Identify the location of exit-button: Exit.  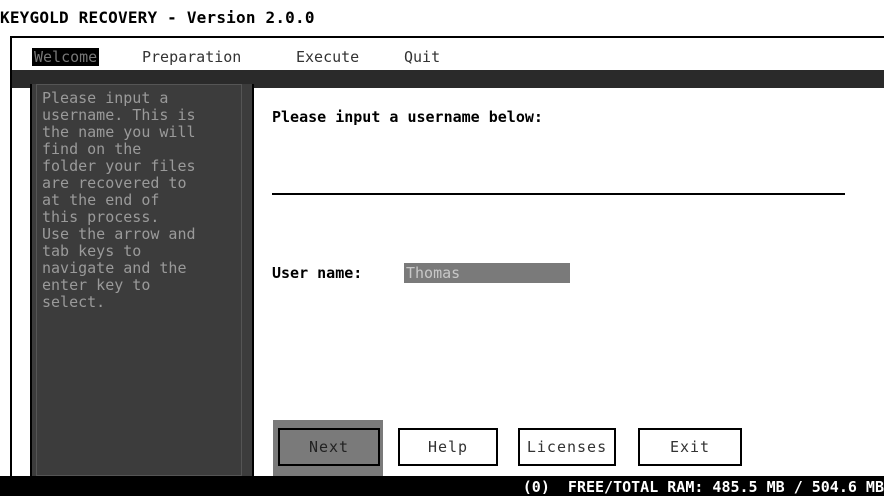
(690, 447).